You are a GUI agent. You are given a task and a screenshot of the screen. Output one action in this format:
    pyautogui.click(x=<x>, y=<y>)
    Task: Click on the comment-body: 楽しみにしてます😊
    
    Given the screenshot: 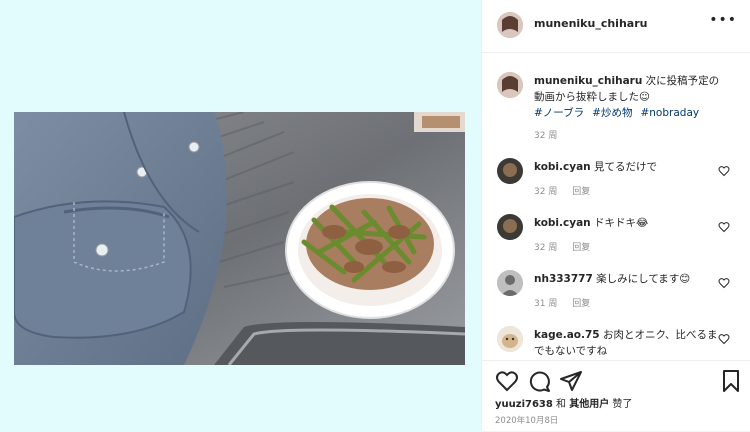 What is the action you would take?
    pyautogui.click(x=643, y=279)
    